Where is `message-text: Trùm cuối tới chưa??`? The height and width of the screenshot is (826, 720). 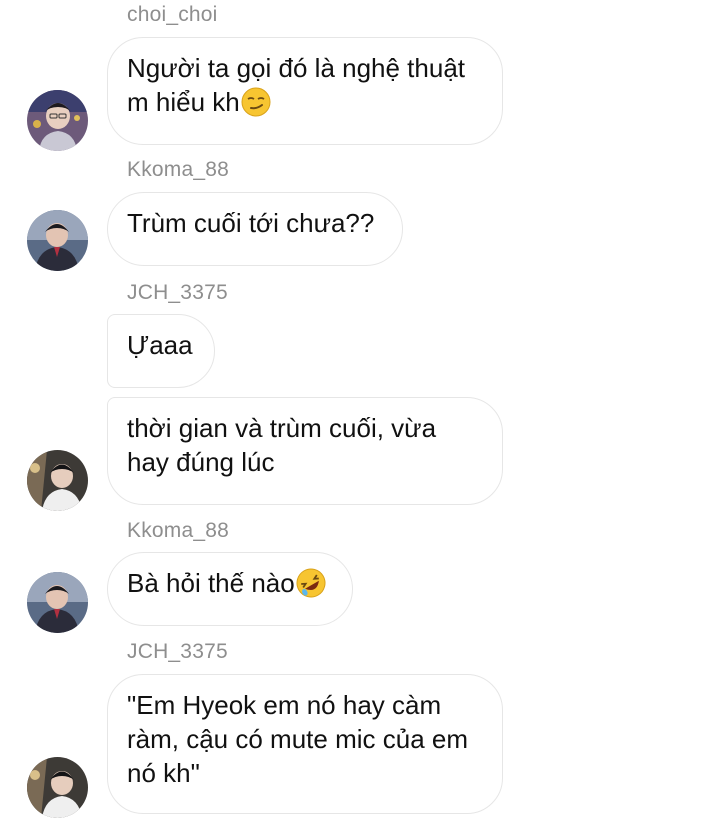
message-text: Trùm cuối tới chưa?? is located at coordinates (251, 223).